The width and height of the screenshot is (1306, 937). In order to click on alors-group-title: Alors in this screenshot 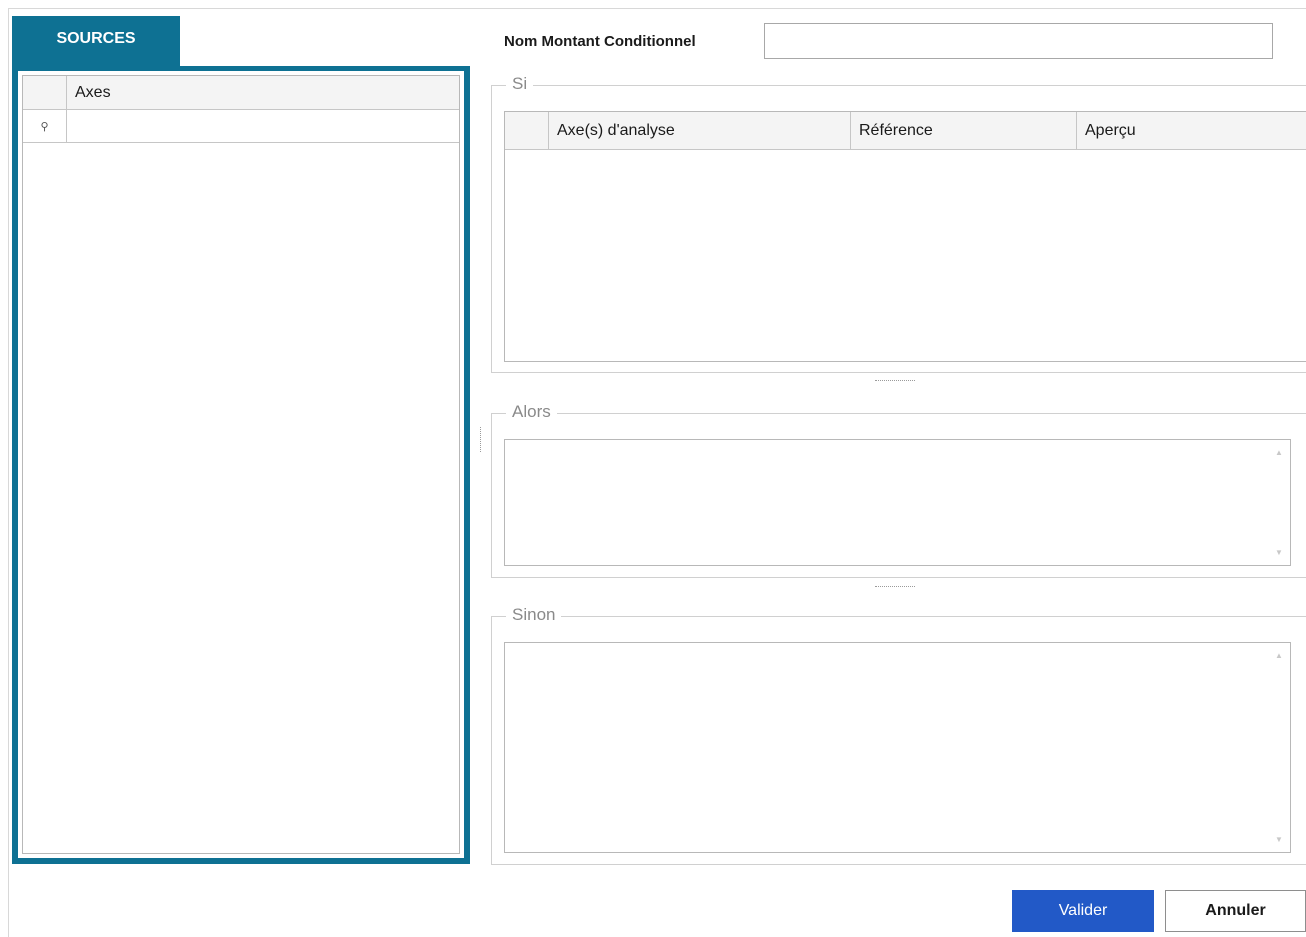, I will do `click(531, 412)`.